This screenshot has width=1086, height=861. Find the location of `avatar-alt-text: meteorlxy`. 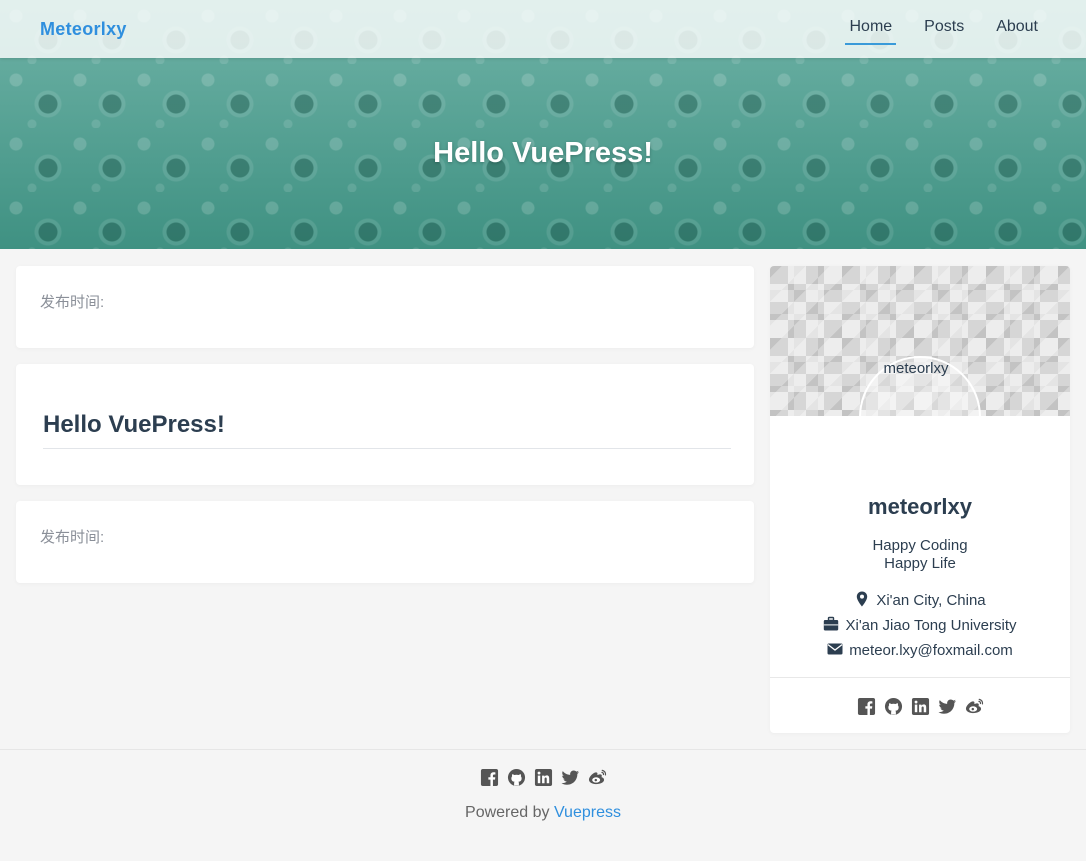

avatar-alt-text: meteorlxy is located at coordinates (916, 368).